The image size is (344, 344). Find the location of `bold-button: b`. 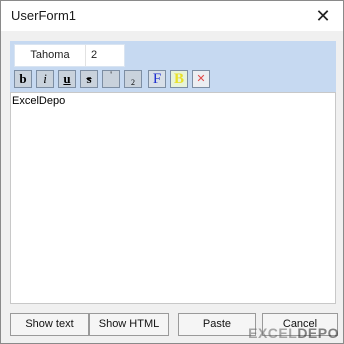

bold-button: b is located at coordinates (23, 79).